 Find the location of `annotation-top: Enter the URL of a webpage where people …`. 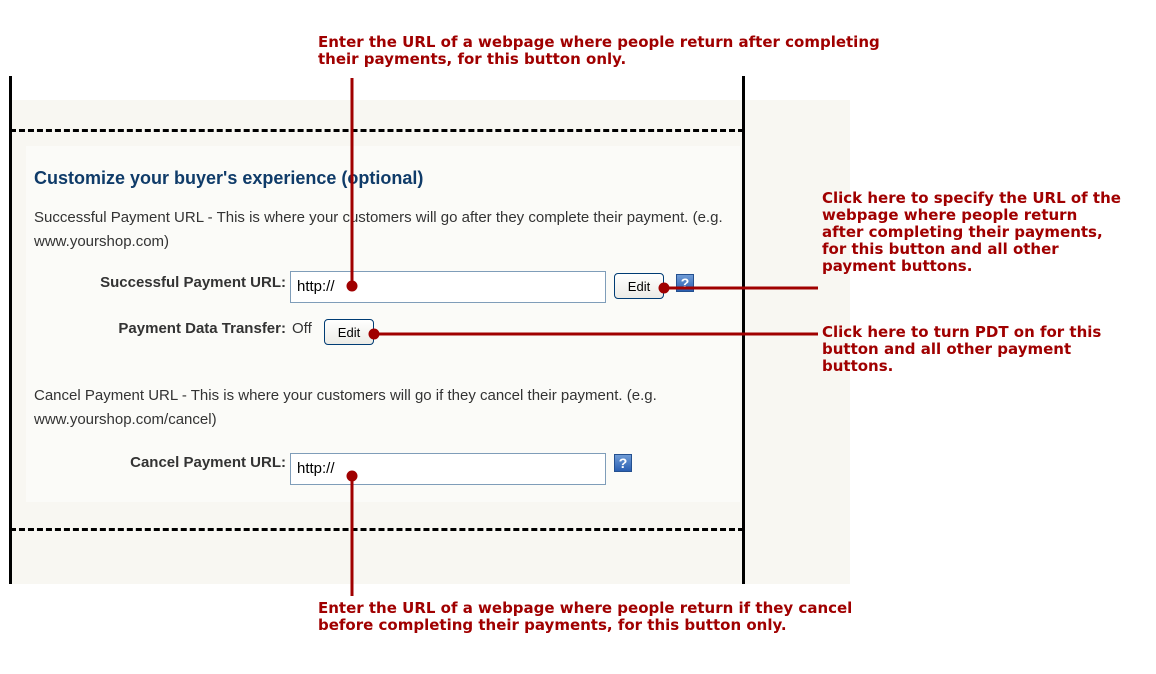

annotation-top: Enter the URL of a webpage where people … is located at coordinates (599, 50).